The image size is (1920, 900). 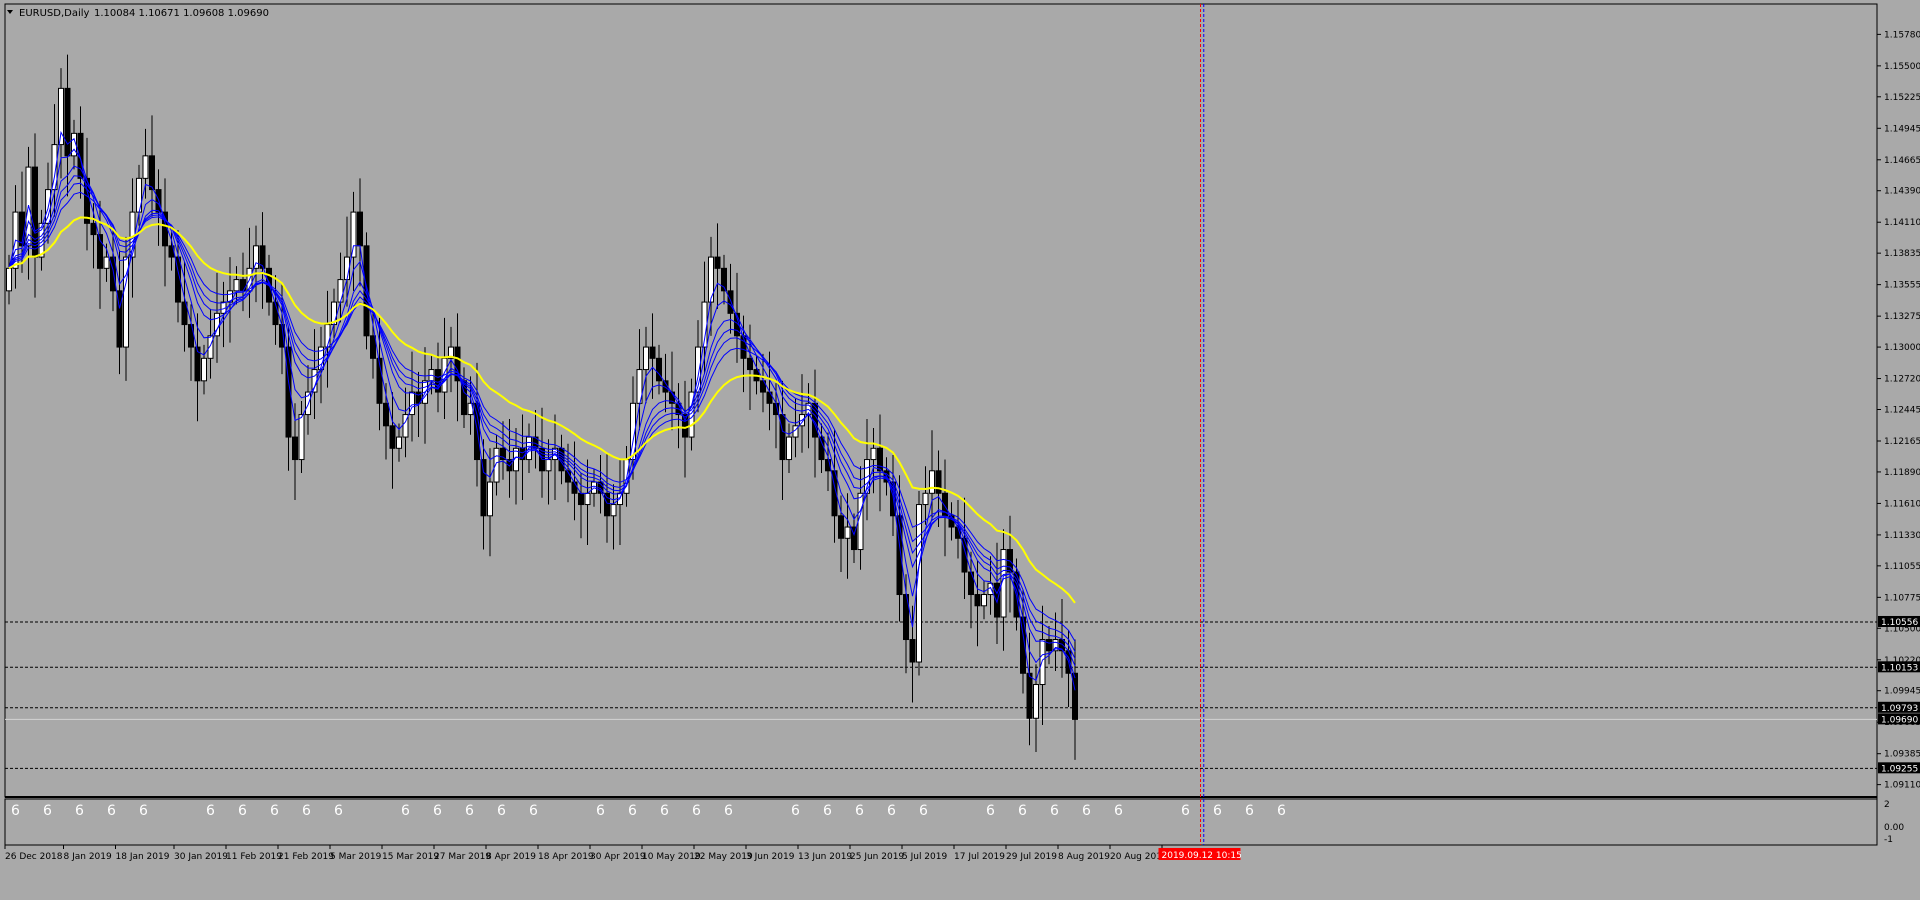 I want to click on price-tick-label: 1.14110, so click(x=1902, y=223).